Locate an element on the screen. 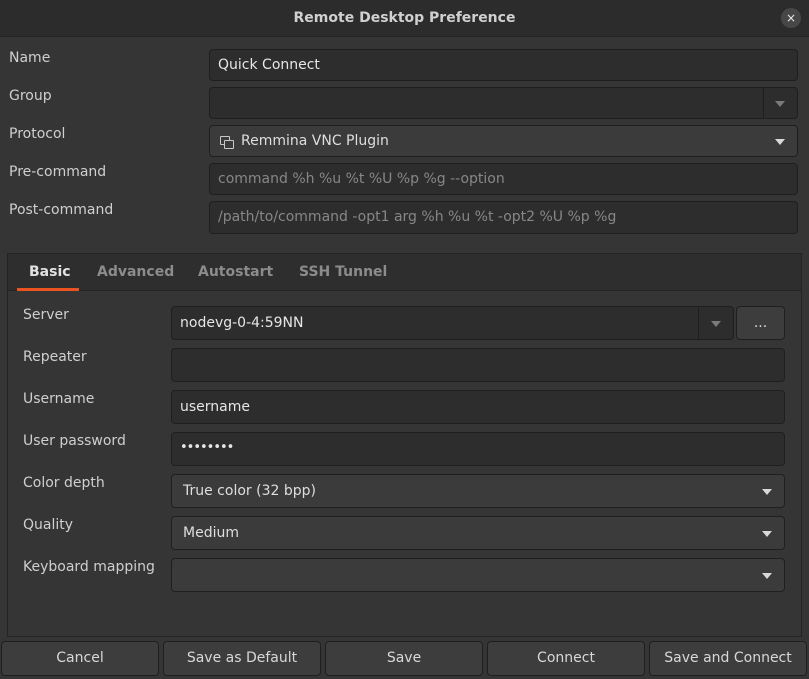 The width and height of the screenshot is (809, 679). quality-select: Medium is located at coordinates (478, 533).